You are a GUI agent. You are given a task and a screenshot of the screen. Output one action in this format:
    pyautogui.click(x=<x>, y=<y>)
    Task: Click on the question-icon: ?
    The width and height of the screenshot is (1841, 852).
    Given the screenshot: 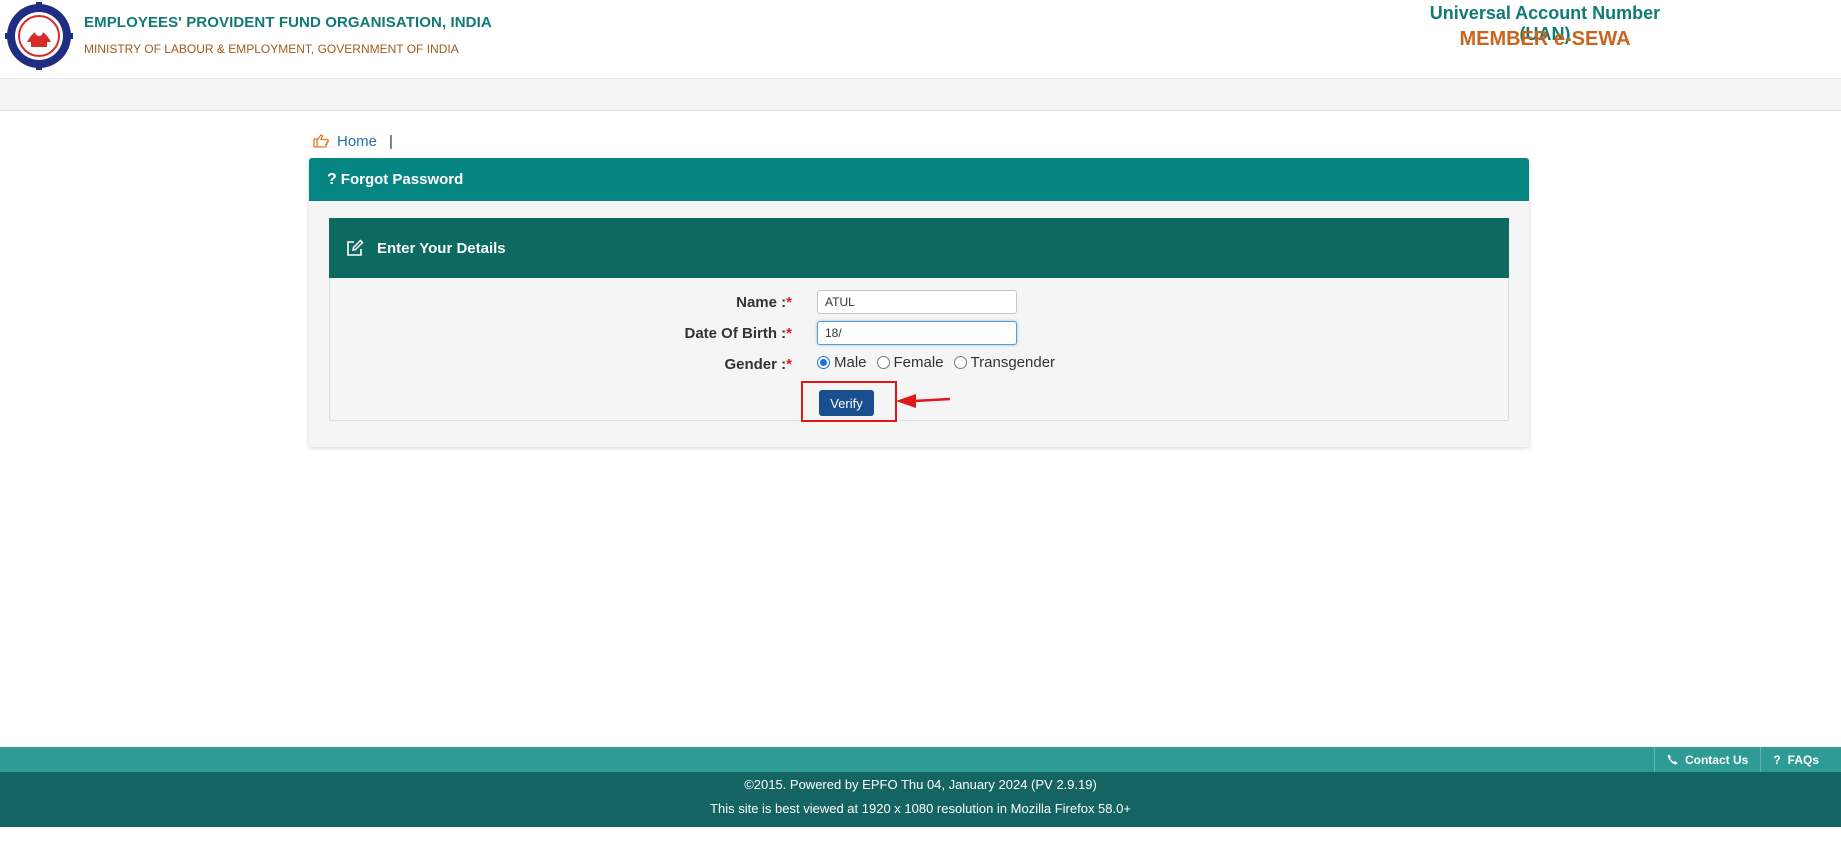 What is the action you would take?
    pyautogui.click(x=332, y=179)
    